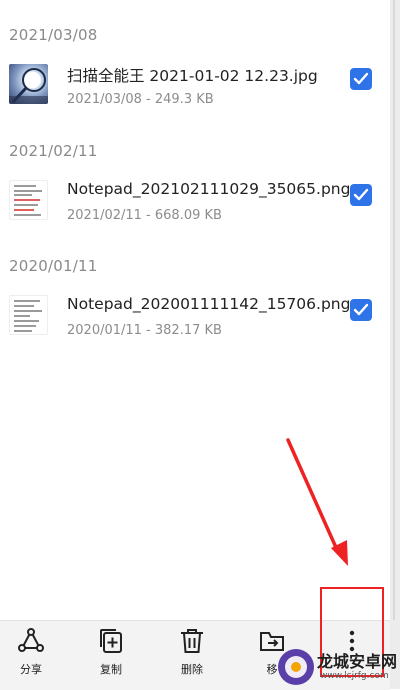 The height and width of the screenshot is (690, 400). Describe the element at coordinates (53, 151) in the screenshot. I see `group-date-header: 2021/02/11` at that location.